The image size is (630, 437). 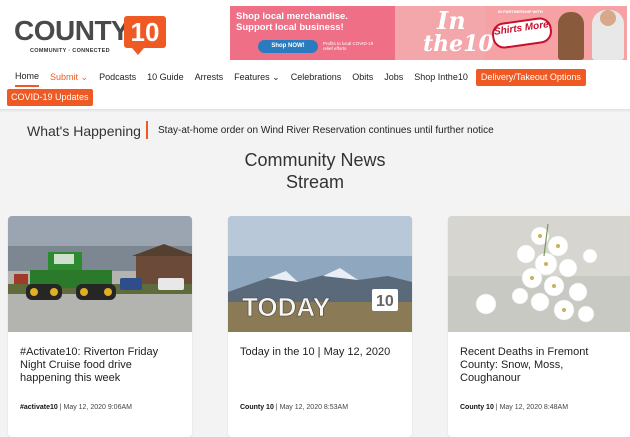 I want to click on site-logo: COUNTY 10 COMMUNITY · CONNECTED, so click(x=90, y=35).